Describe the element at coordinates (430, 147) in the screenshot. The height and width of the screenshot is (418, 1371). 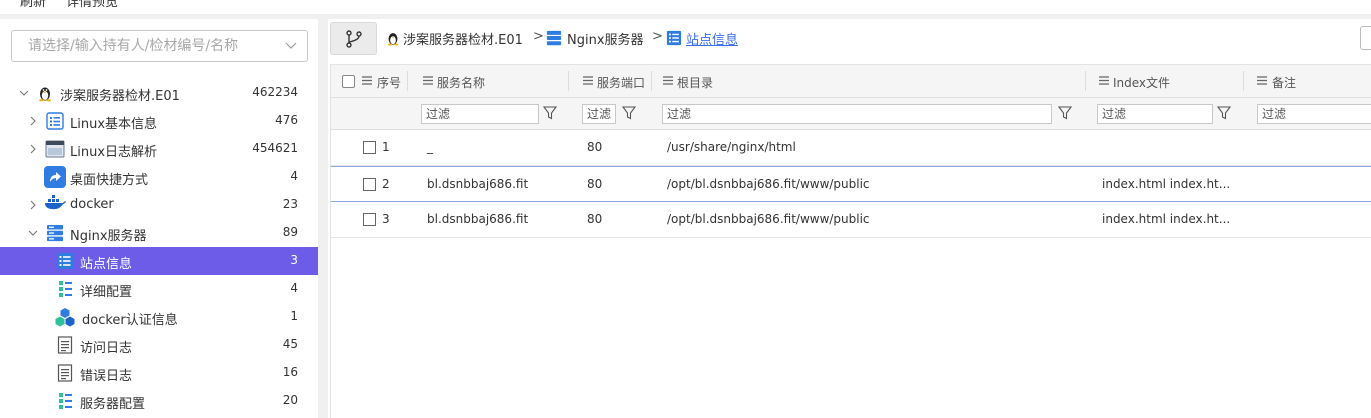
I see `cell-service-name: _` at that location.